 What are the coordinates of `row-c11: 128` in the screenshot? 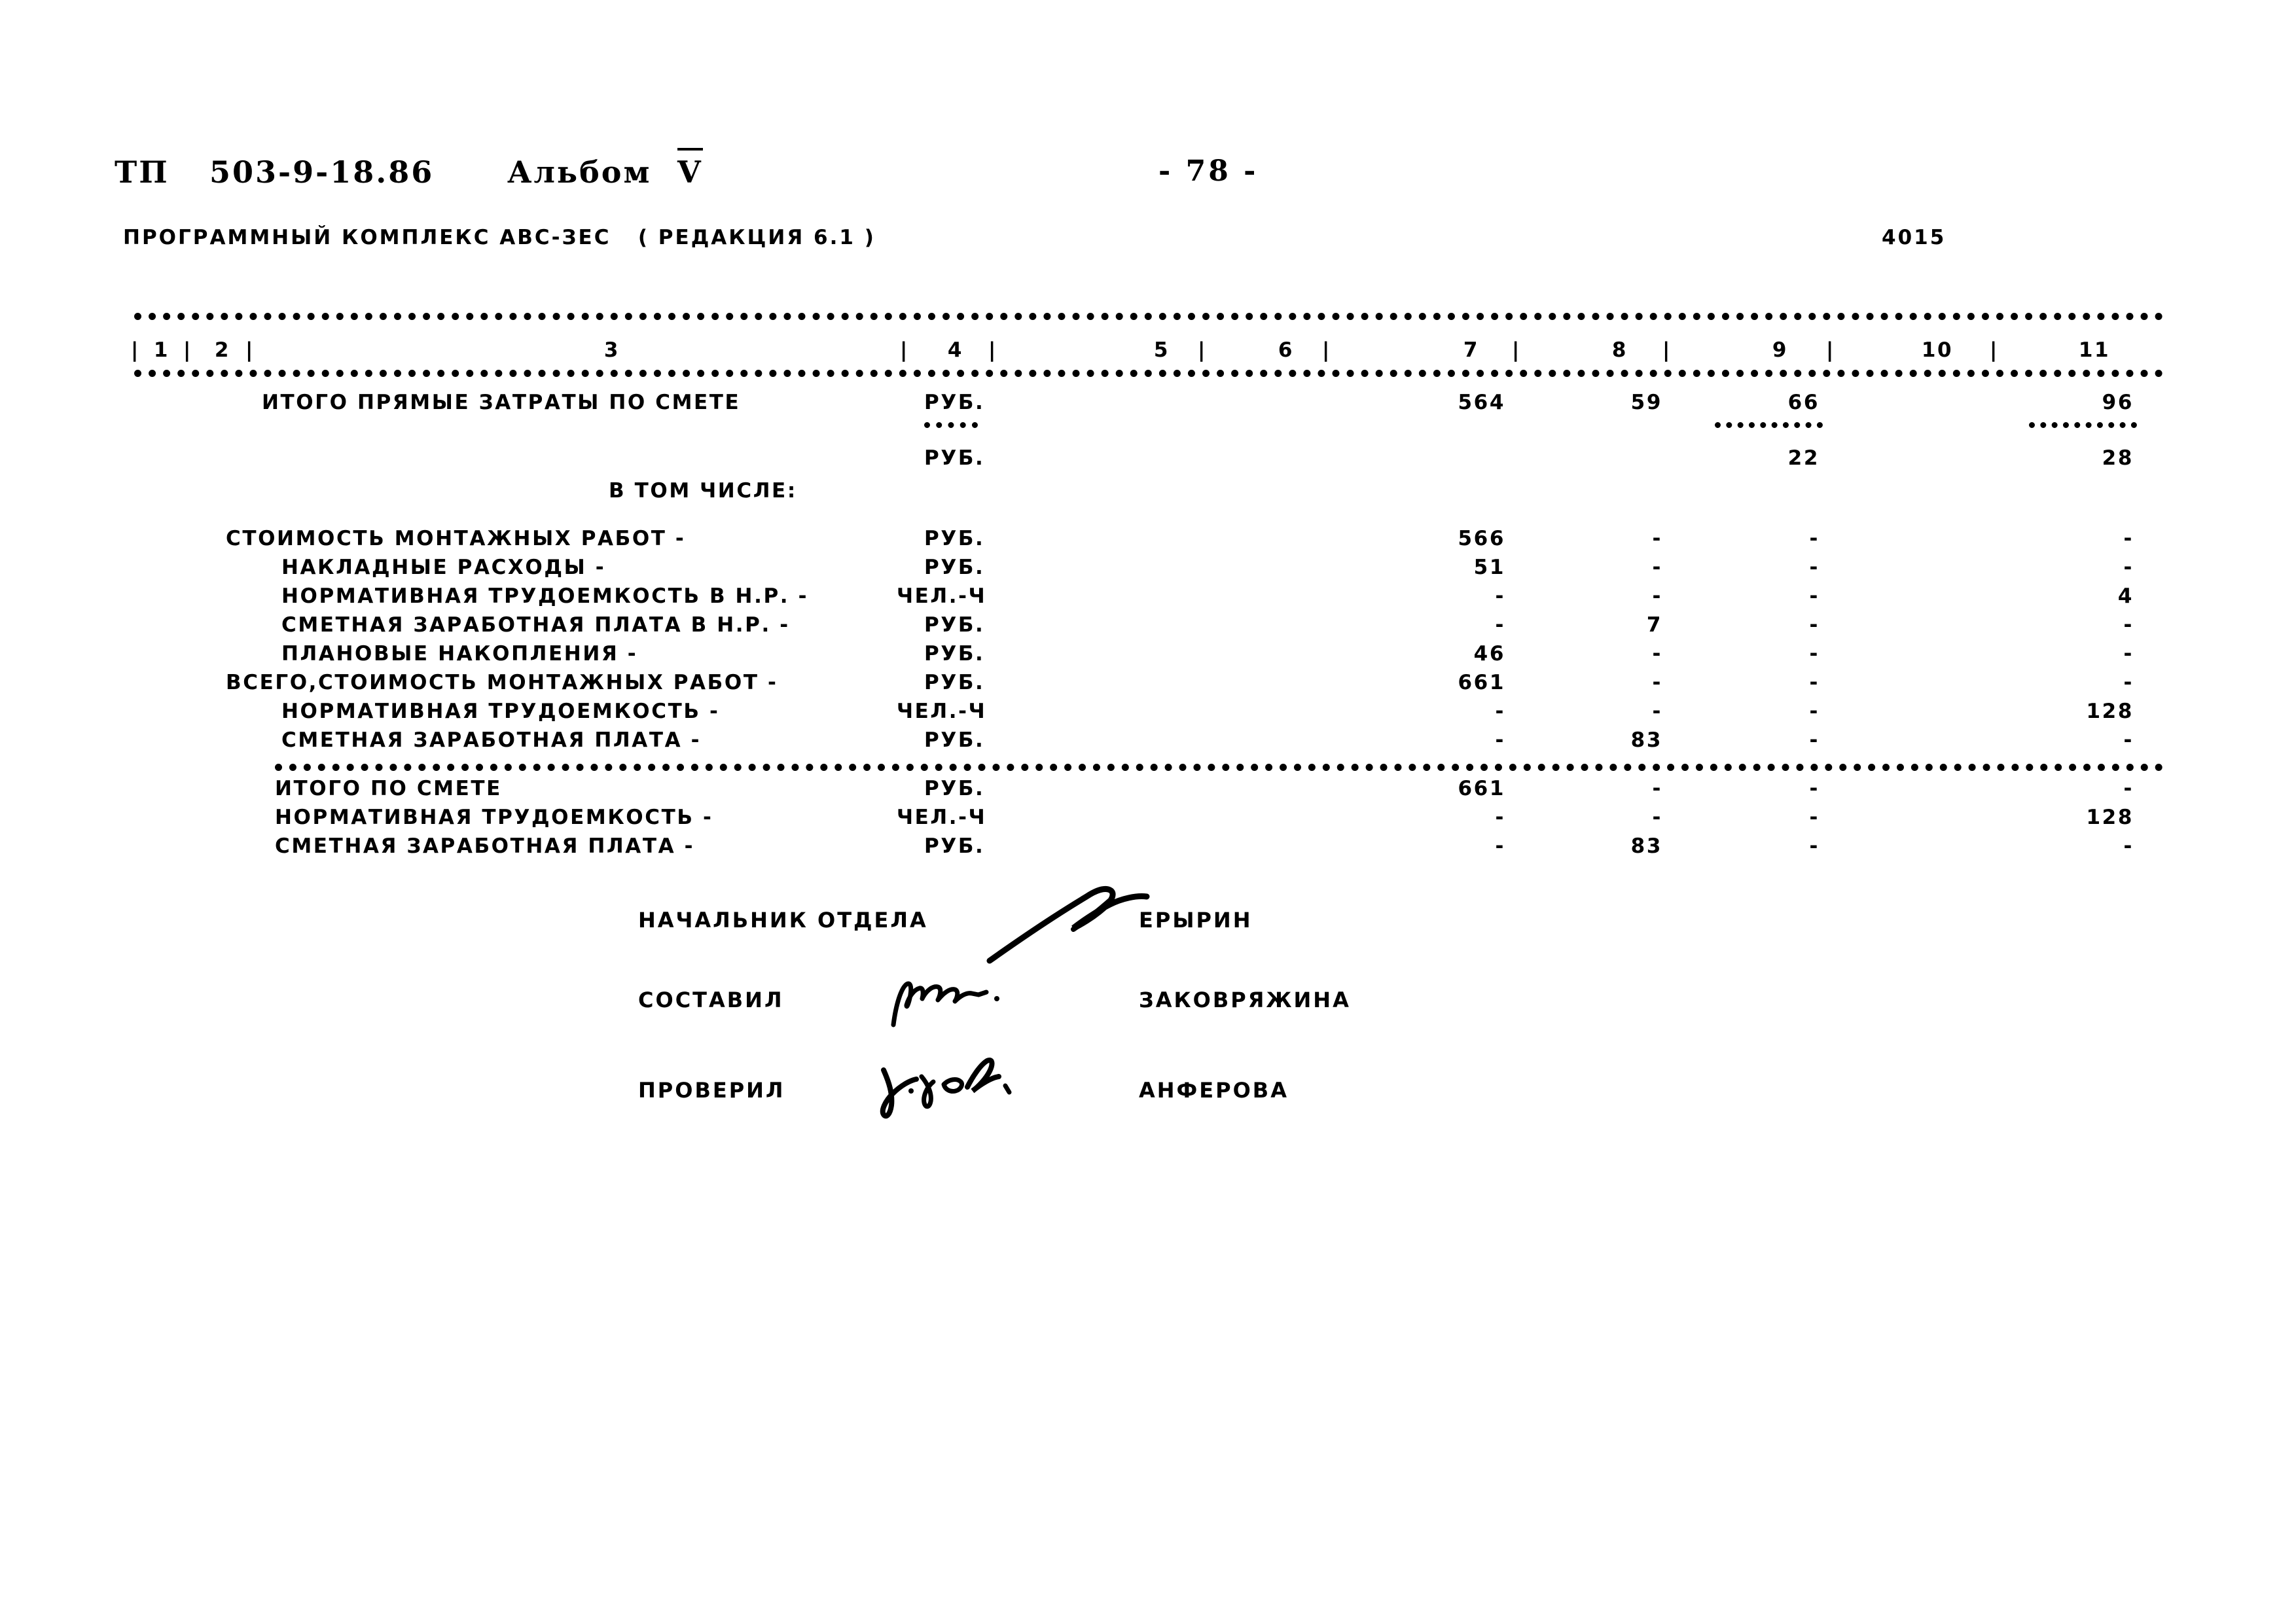 It's located at (2110, 711).